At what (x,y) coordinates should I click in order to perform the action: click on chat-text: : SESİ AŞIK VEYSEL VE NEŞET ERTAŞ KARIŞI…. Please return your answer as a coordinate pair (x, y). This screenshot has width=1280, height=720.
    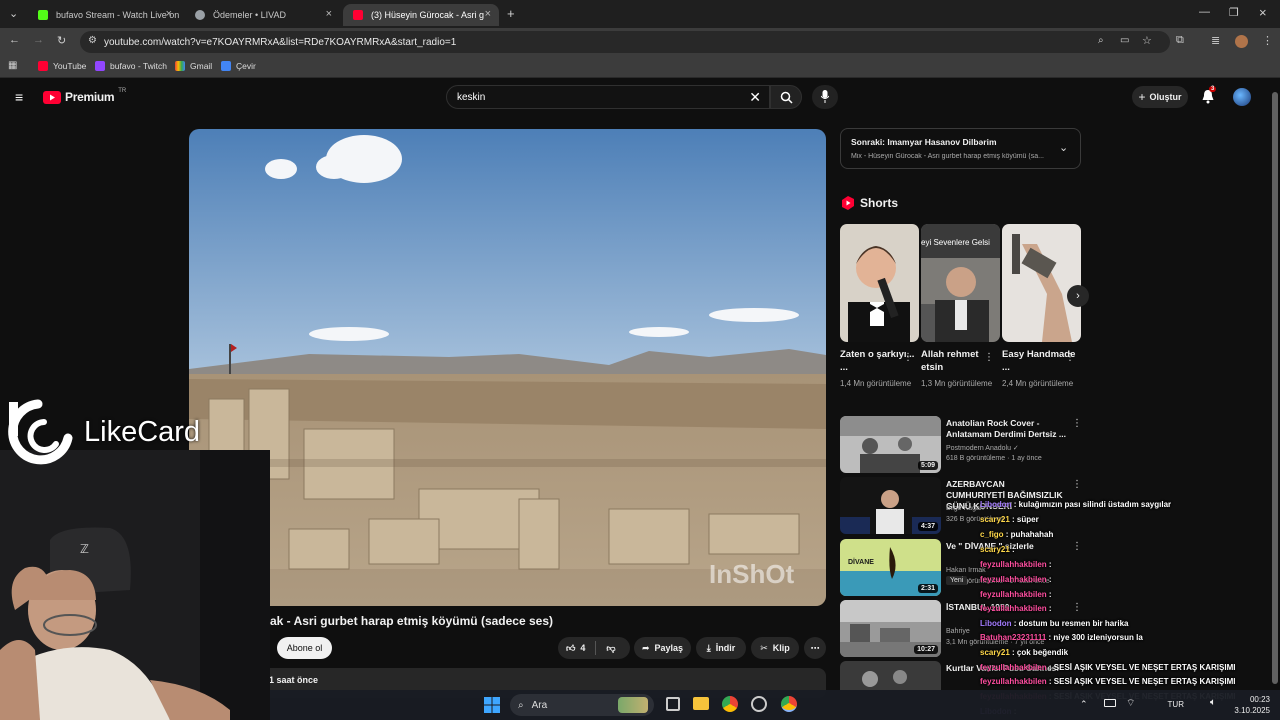
    Looking at the image, I should click on (1141, 667).